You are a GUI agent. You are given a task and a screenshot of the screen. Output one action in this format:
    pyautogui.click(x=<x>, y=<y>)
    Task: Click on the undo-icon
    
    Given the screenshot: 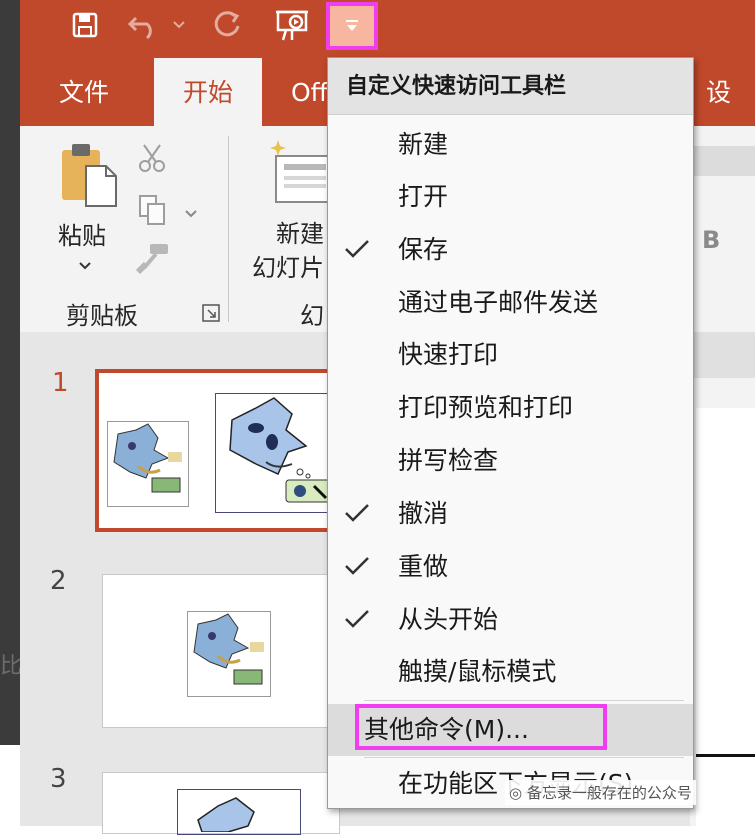 What is the action you would take?
    pyautogui.click(x=144, y=25)
    